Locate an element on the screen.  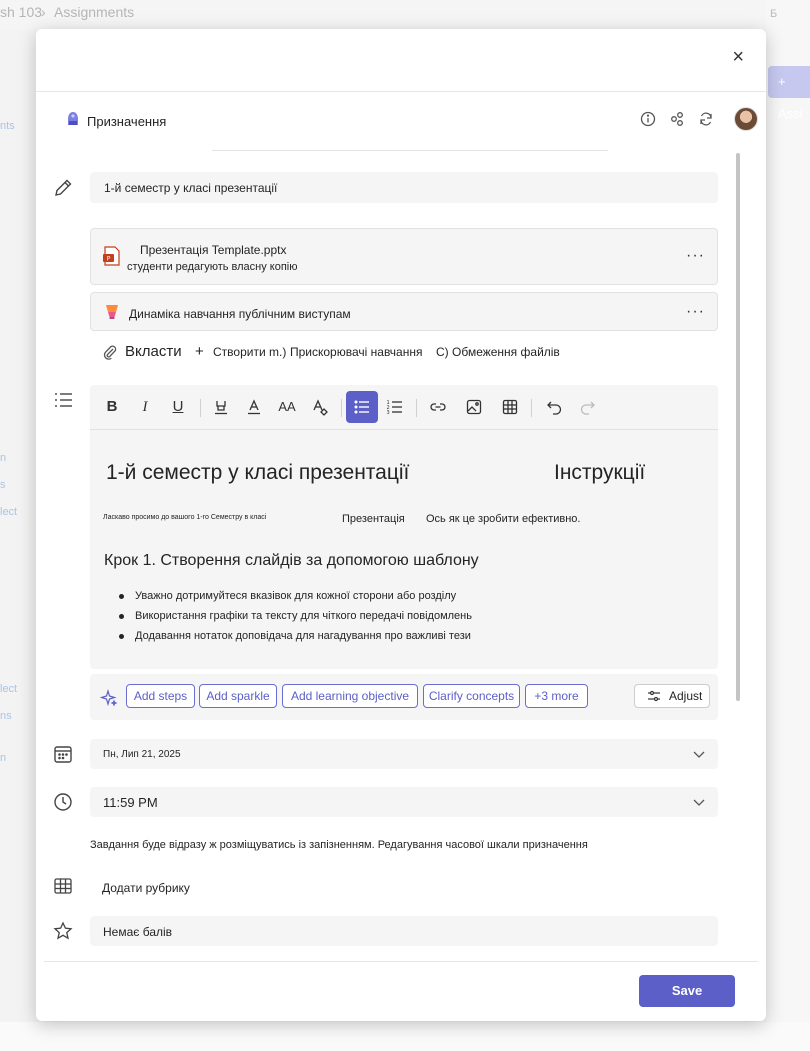
link-icon is located at coordinates (438, 407).